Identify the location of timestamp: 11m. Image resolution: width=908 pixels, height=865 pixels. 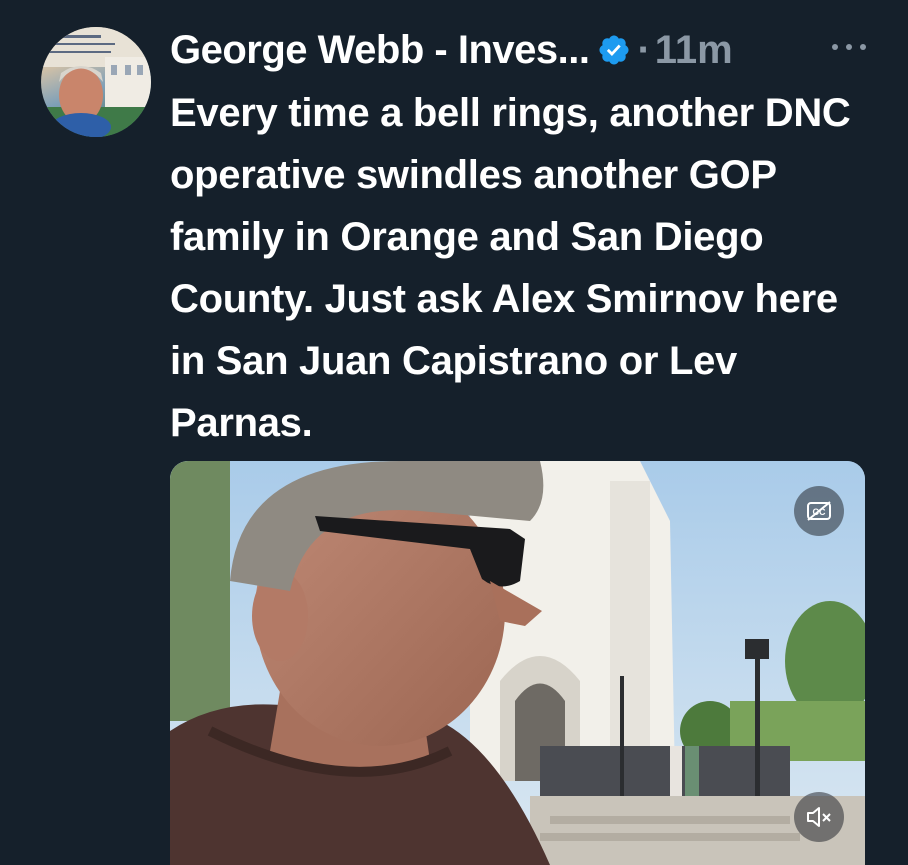
(694, 50).